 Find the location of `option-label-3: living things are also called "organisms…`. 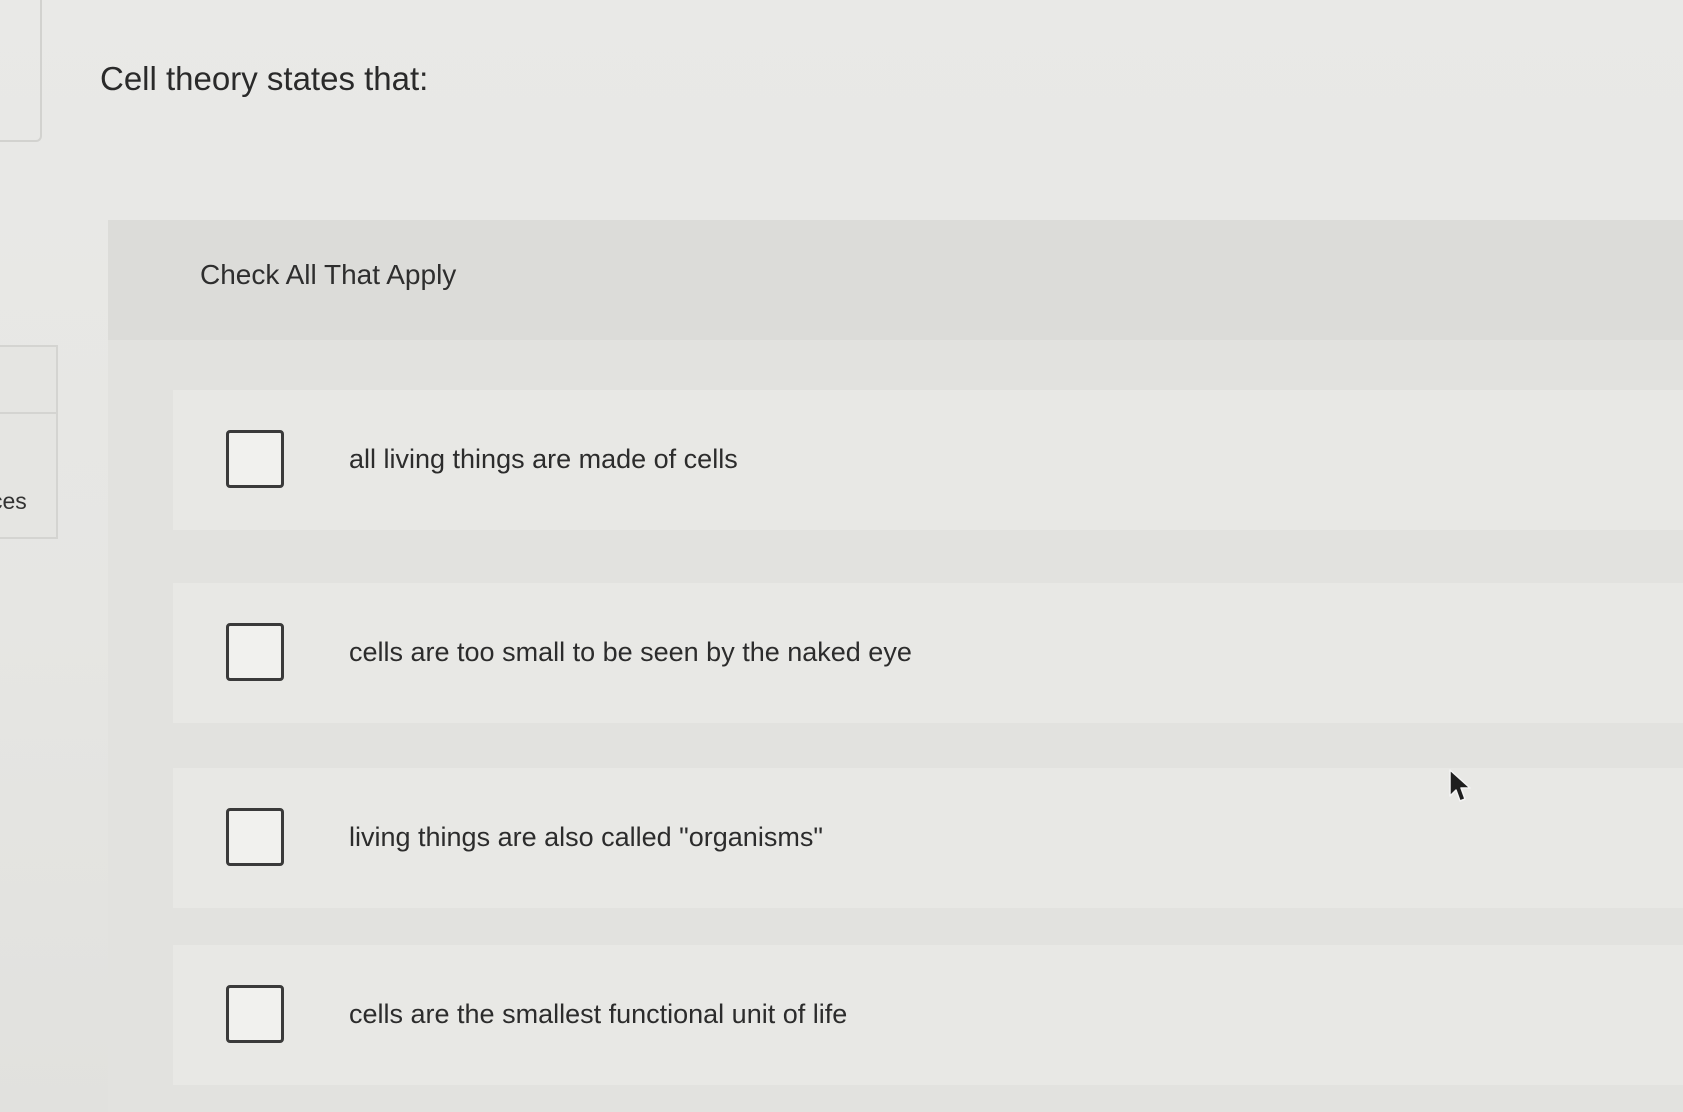

option-label-3: living things are also called "organisms… is located at coordinates (586, 837).